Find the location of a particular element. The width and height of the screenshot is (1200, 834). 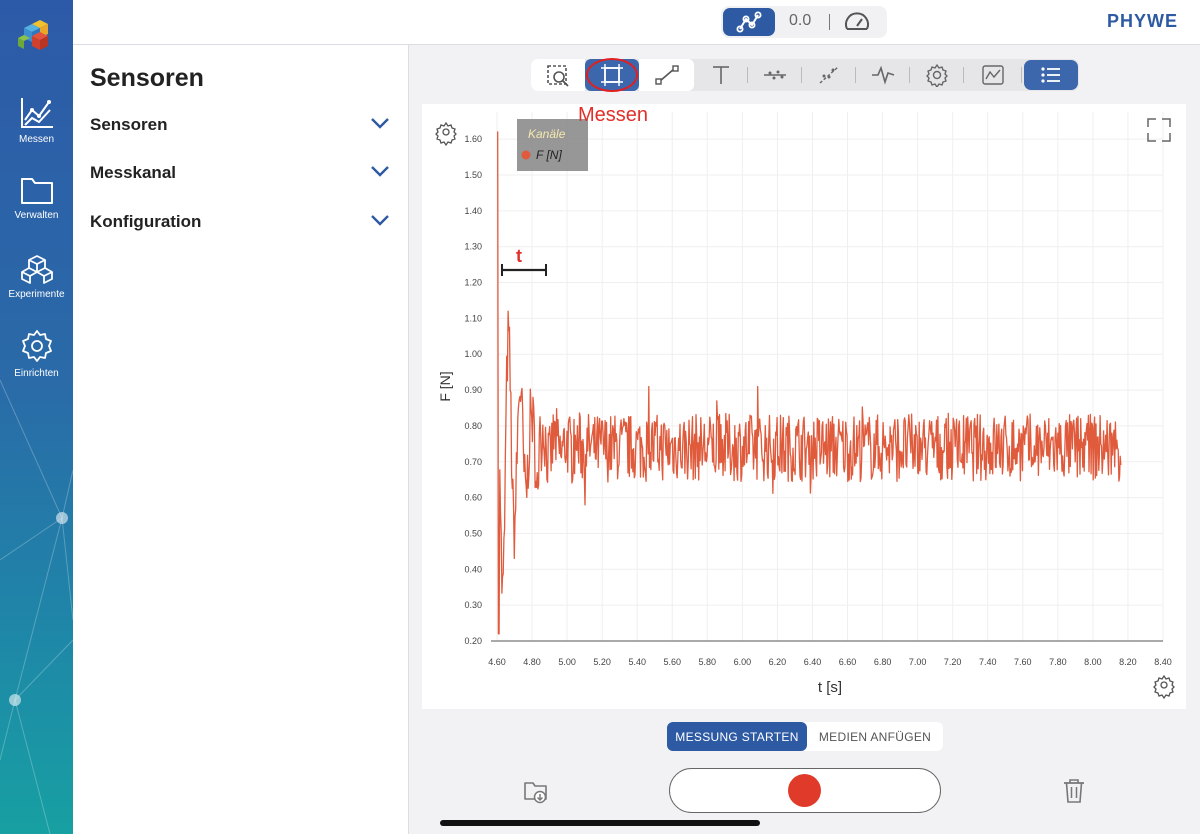

x-tick-label: 7.40 is located at coordinates (988, 662).